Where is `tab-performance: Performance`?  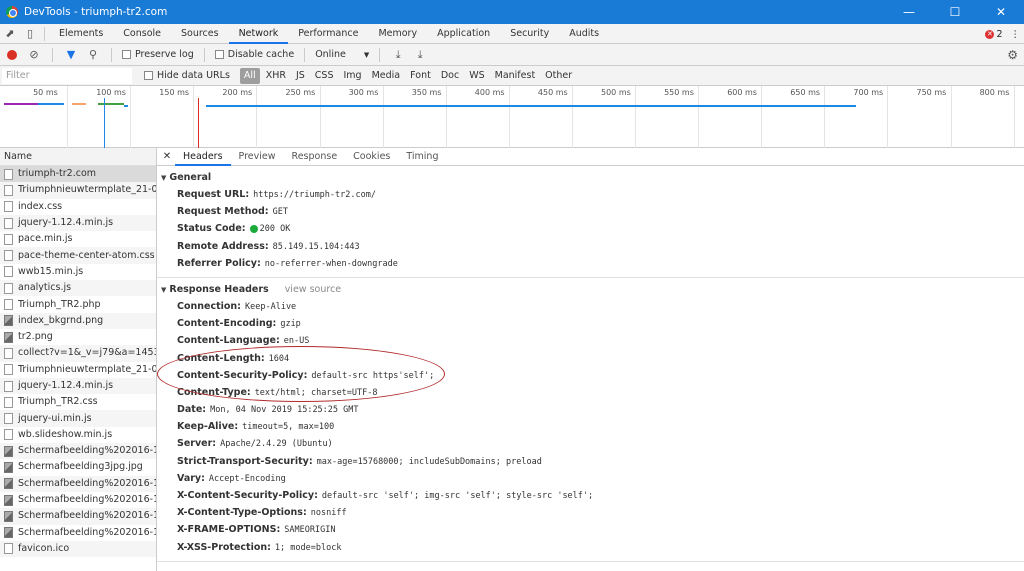
tab-performance: Performance is located at coordinates (328, 34).